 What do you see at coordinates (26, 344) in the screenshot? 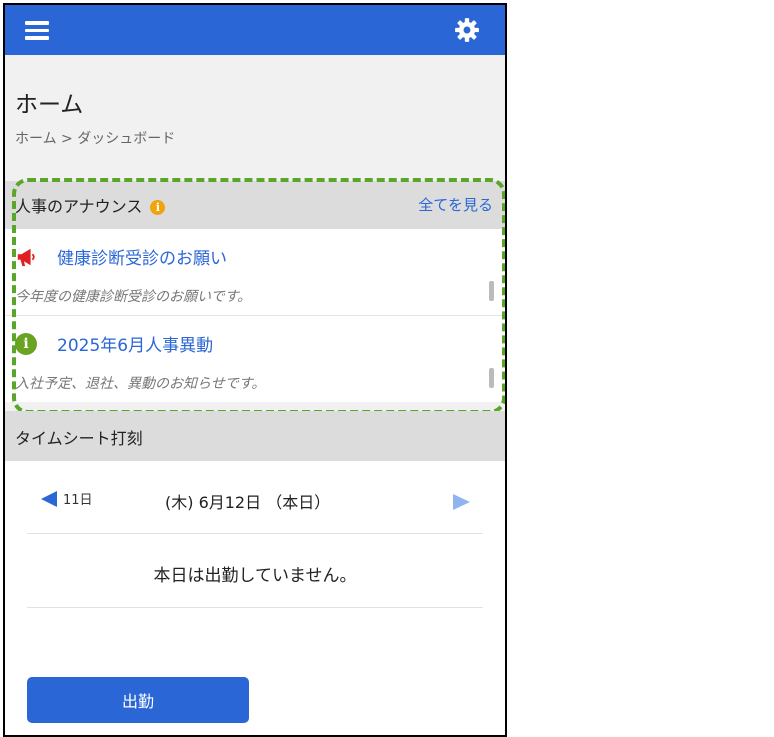
I see `info-circle-icon: i` at bounding box center [26, 344].